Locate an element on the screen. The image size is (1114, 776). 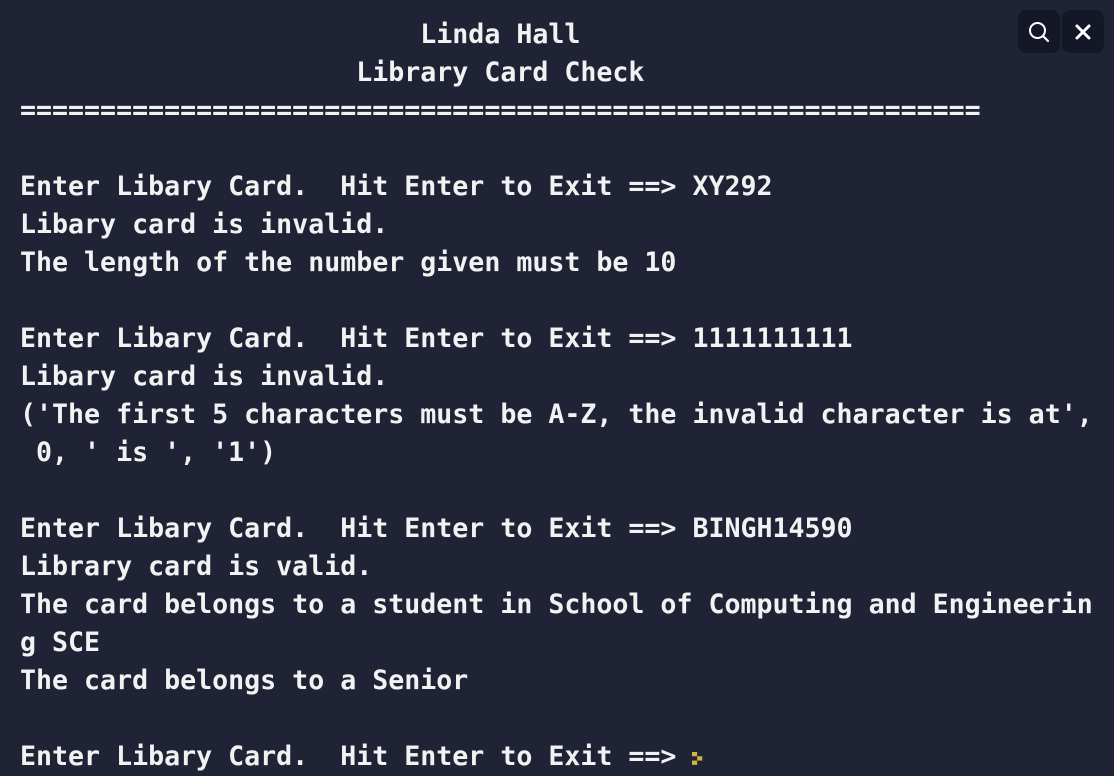
terminal-line-text: Library card is valid. is located at coordinates (196, 566).